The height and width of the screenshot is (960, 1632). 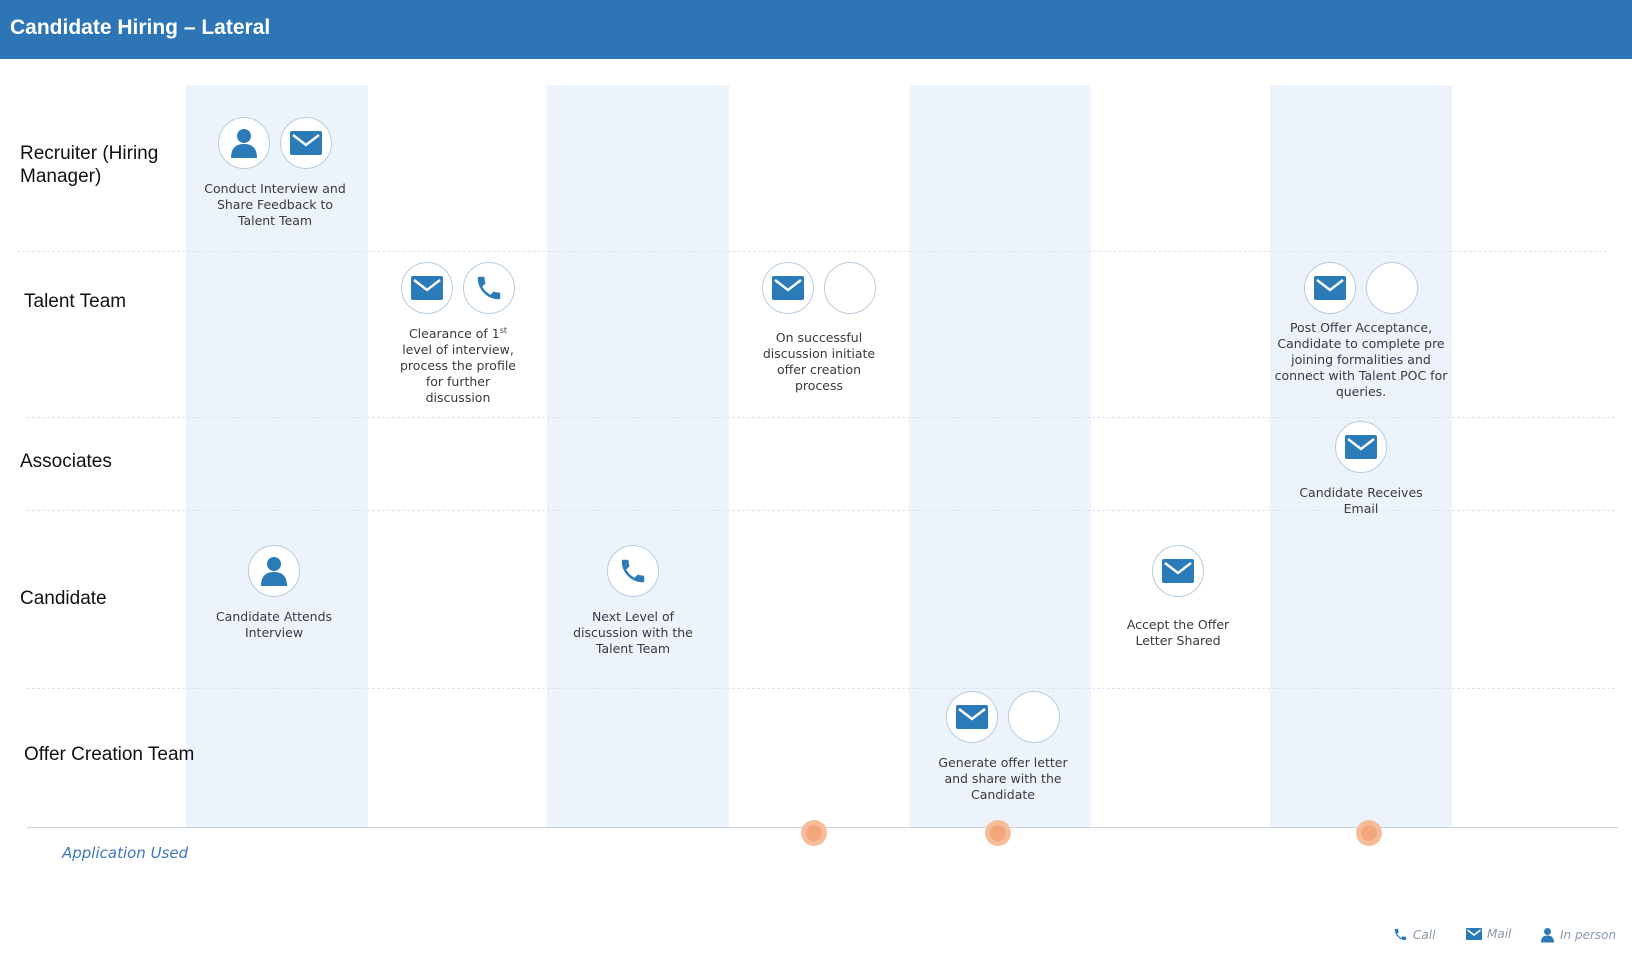 I want to click on legend-in-person-label: In person, so click(x=1588, y=935).